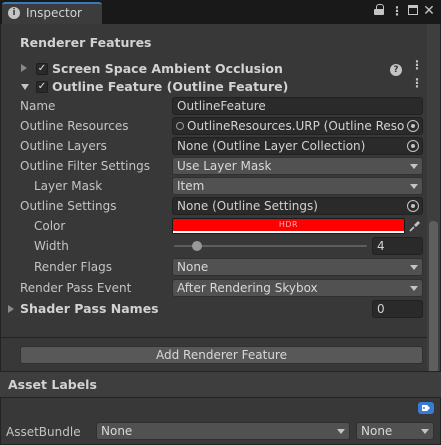 This screenshot has height=445, width=441. Describe the element at coordinates (180, 126) in the screenshot. I see `asset-icon` at that location.